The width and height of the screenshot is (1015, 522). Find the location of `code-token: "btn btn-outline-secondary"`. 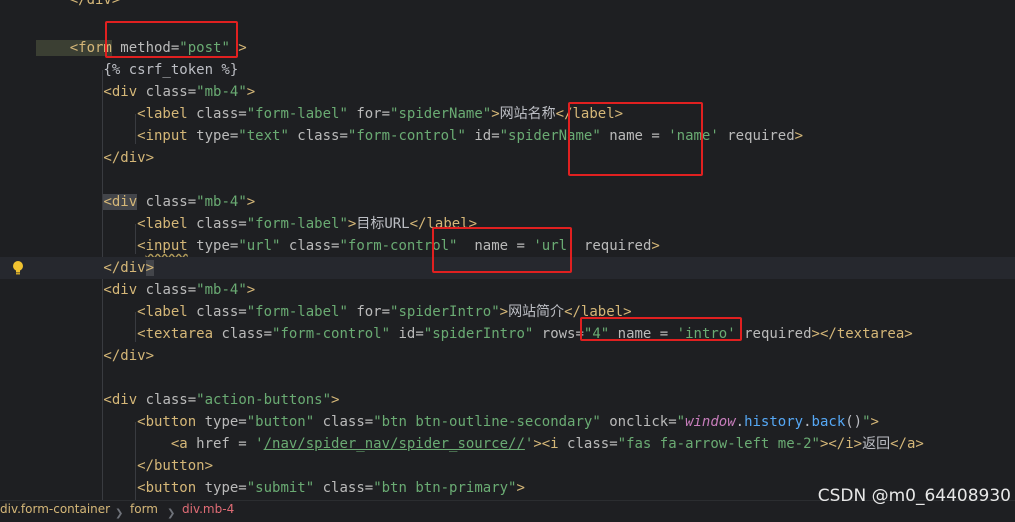

code-token: "btn btn-outline-secondary" is located at coordinates (487, 422).